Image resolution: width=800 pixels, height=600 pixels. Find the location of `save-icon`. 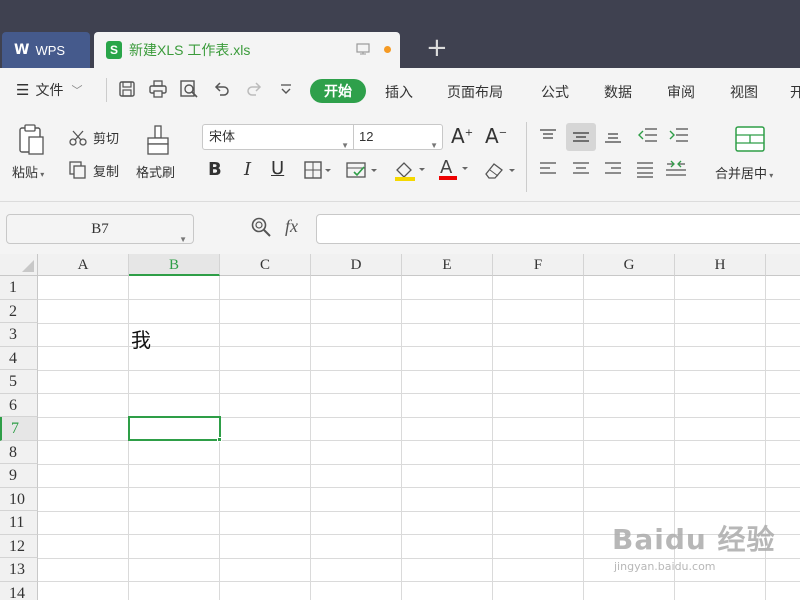

save-icon is located at coordinates (127, 89).